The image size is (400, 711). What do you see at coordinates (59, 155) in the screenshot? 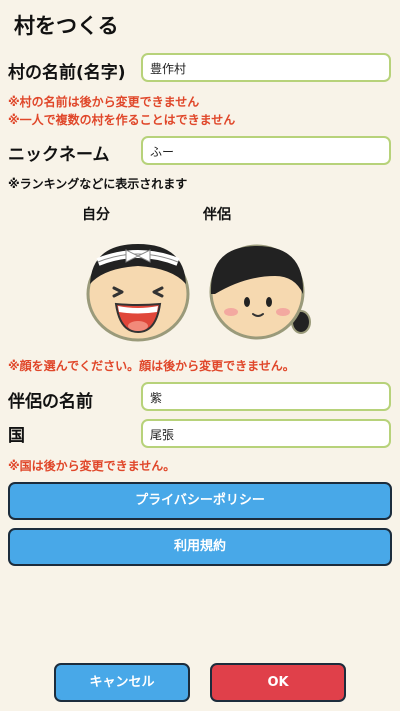
I see `nickname-label: ニックネーム` at bounding box center [59, 155].